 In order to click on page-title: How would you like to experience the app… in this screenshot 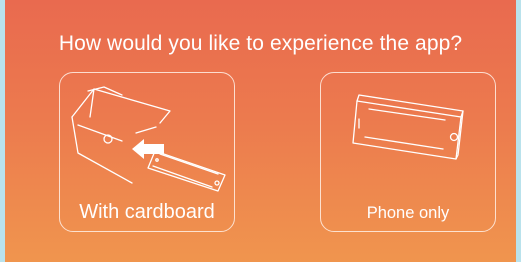, I will do `click(260, 43)`.